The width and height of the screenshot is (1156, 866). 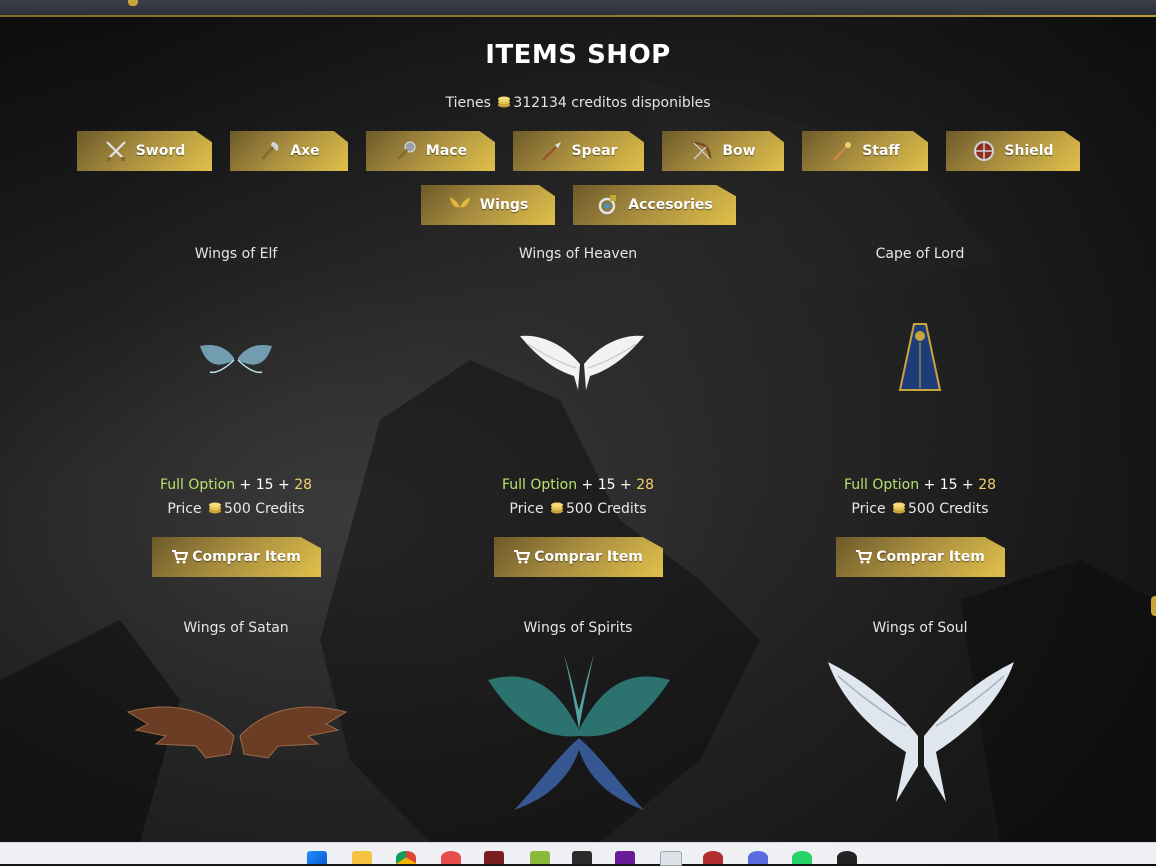 What do you see at coordinates (446, 151) in the screenshot?
I see `category-label: Mace` at bounding box center [446, 151].